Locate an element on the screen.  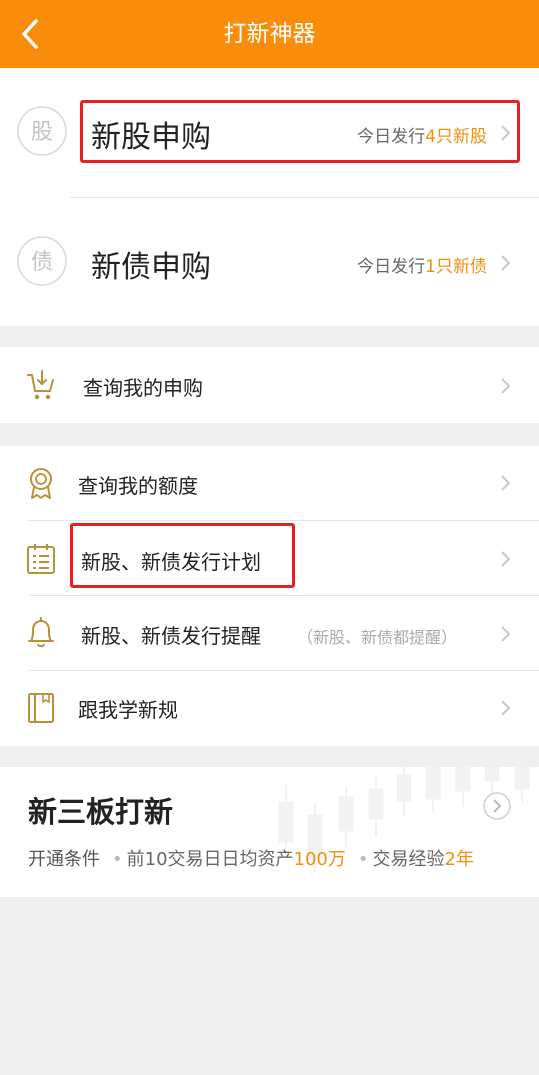
query-subscription-row: 查询我的申购 is located at coordinates (269, 384).